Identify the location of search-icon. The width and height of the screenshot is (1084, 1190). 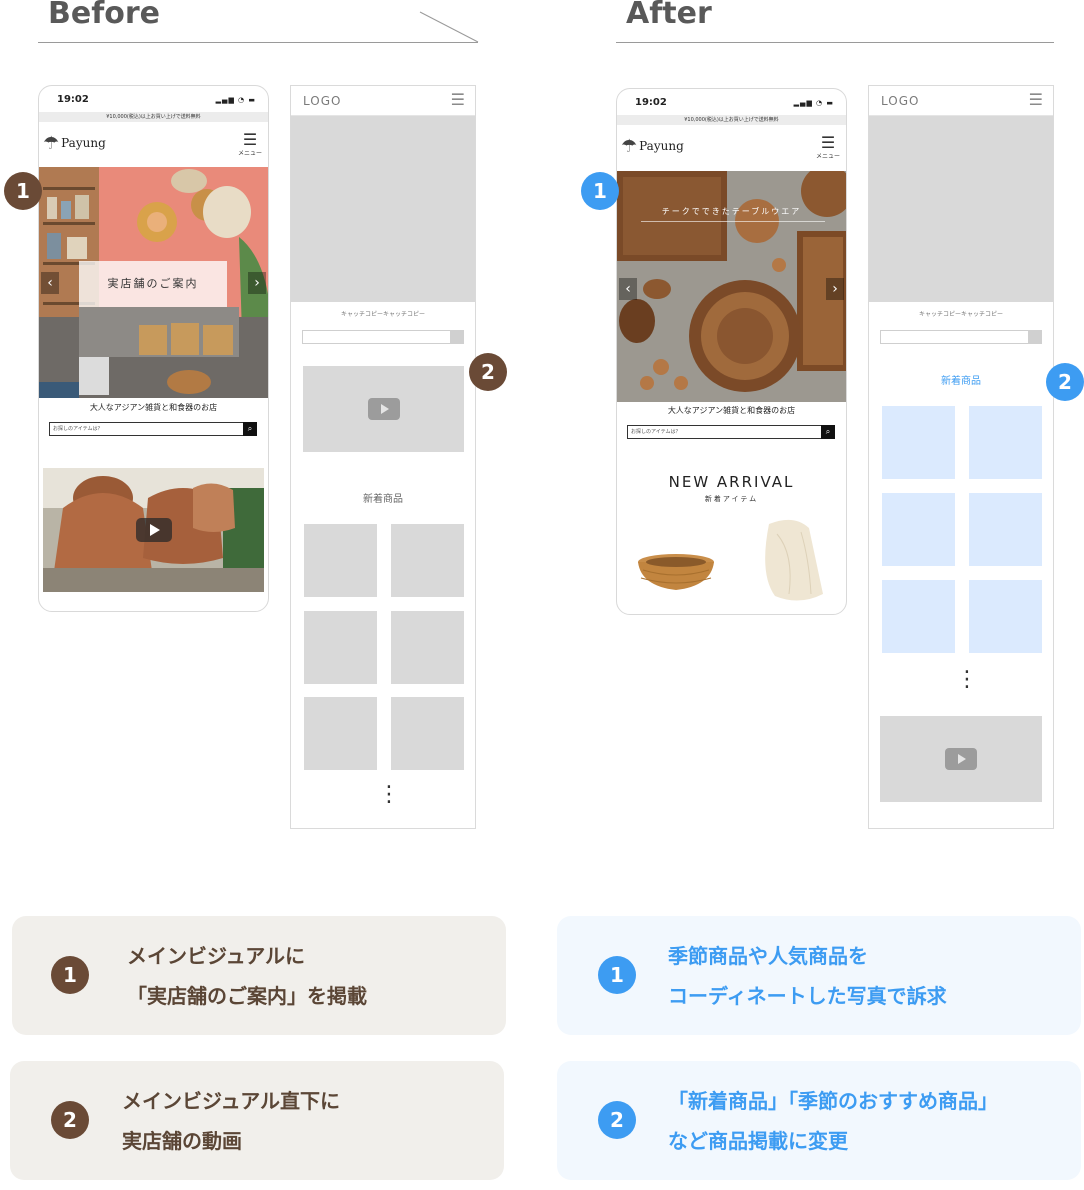
(457, 337).